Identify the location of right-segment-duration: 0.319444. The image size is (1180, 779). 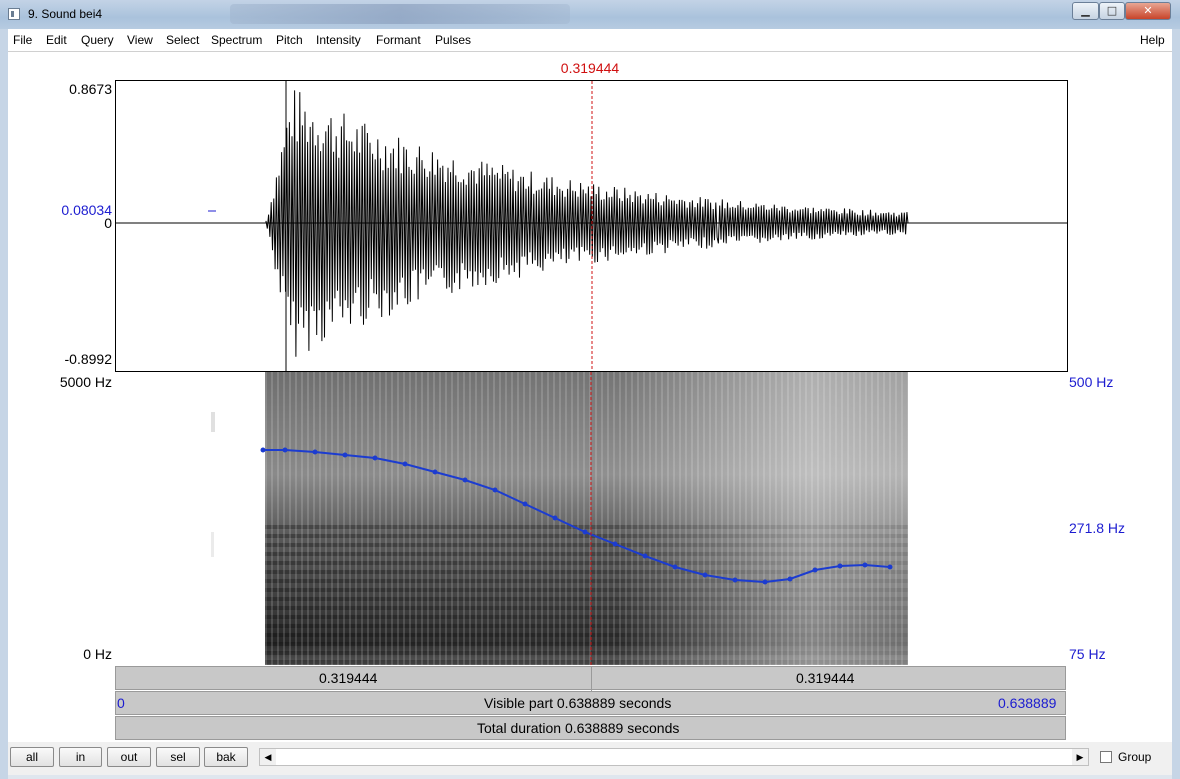
(825, 678).